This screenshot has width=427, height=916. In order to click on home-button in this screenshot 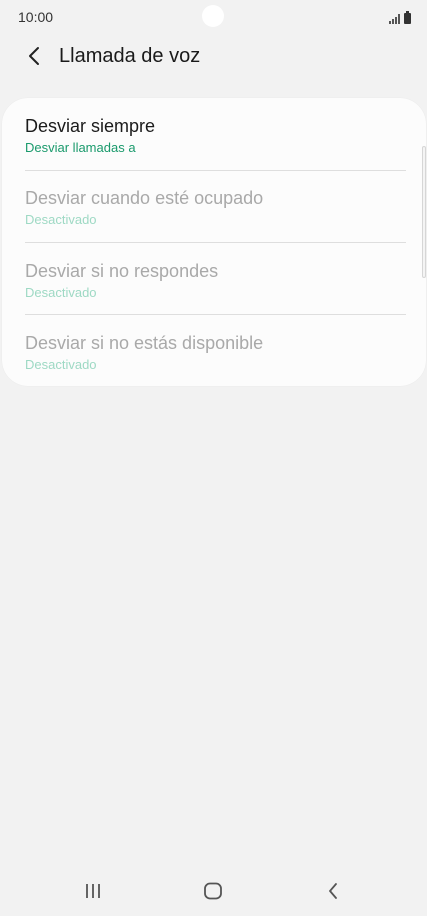, I will do `click(213, 891)`.